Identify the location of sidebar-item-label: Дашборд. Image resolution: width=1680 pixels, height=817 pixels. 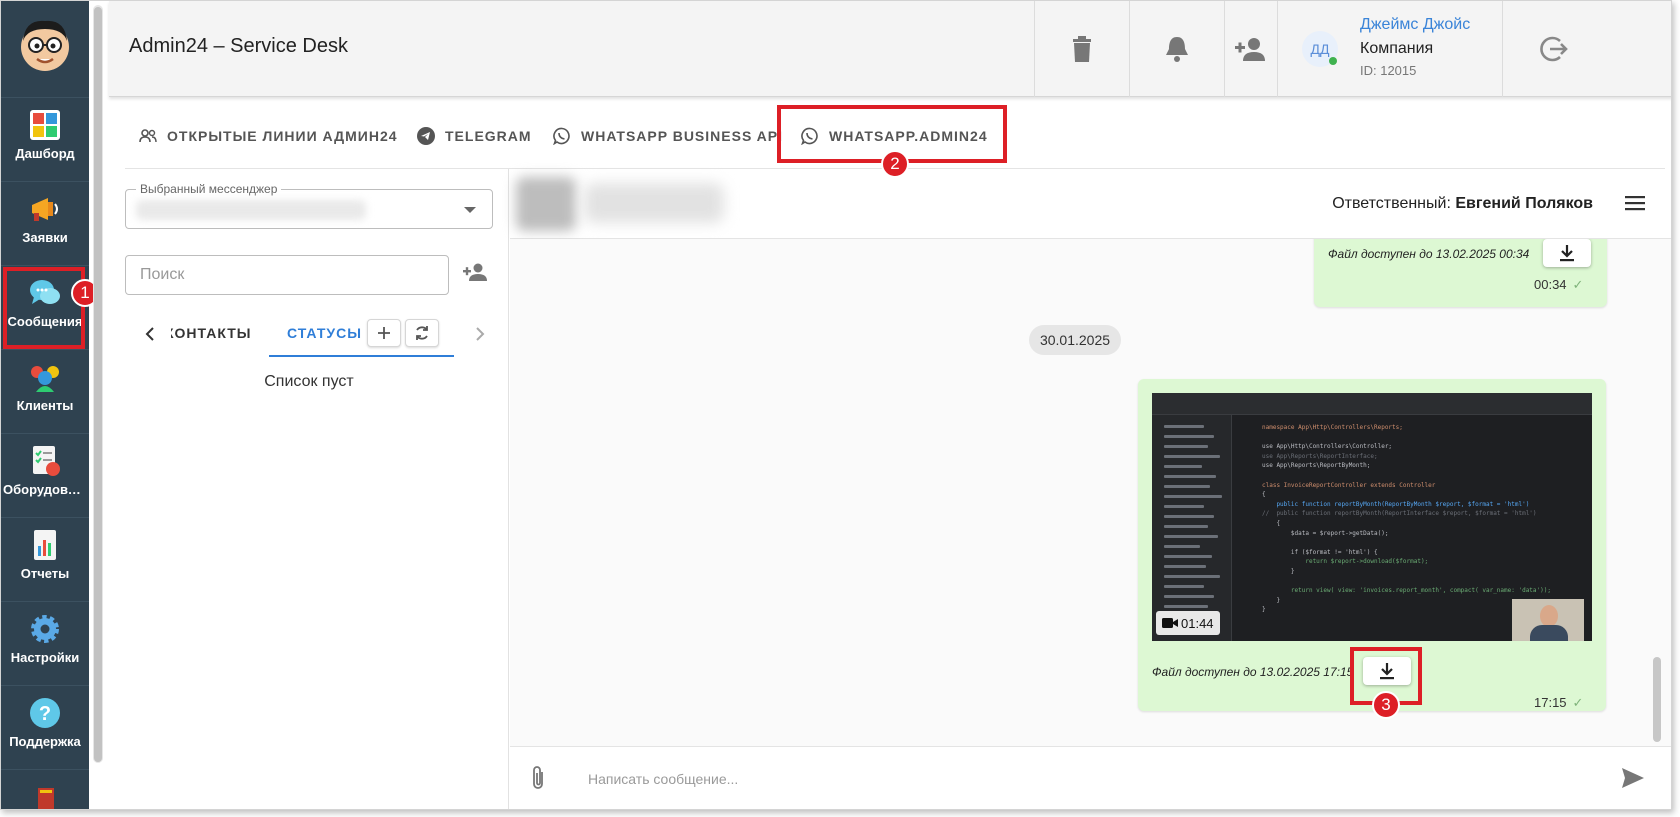
(45, 153).